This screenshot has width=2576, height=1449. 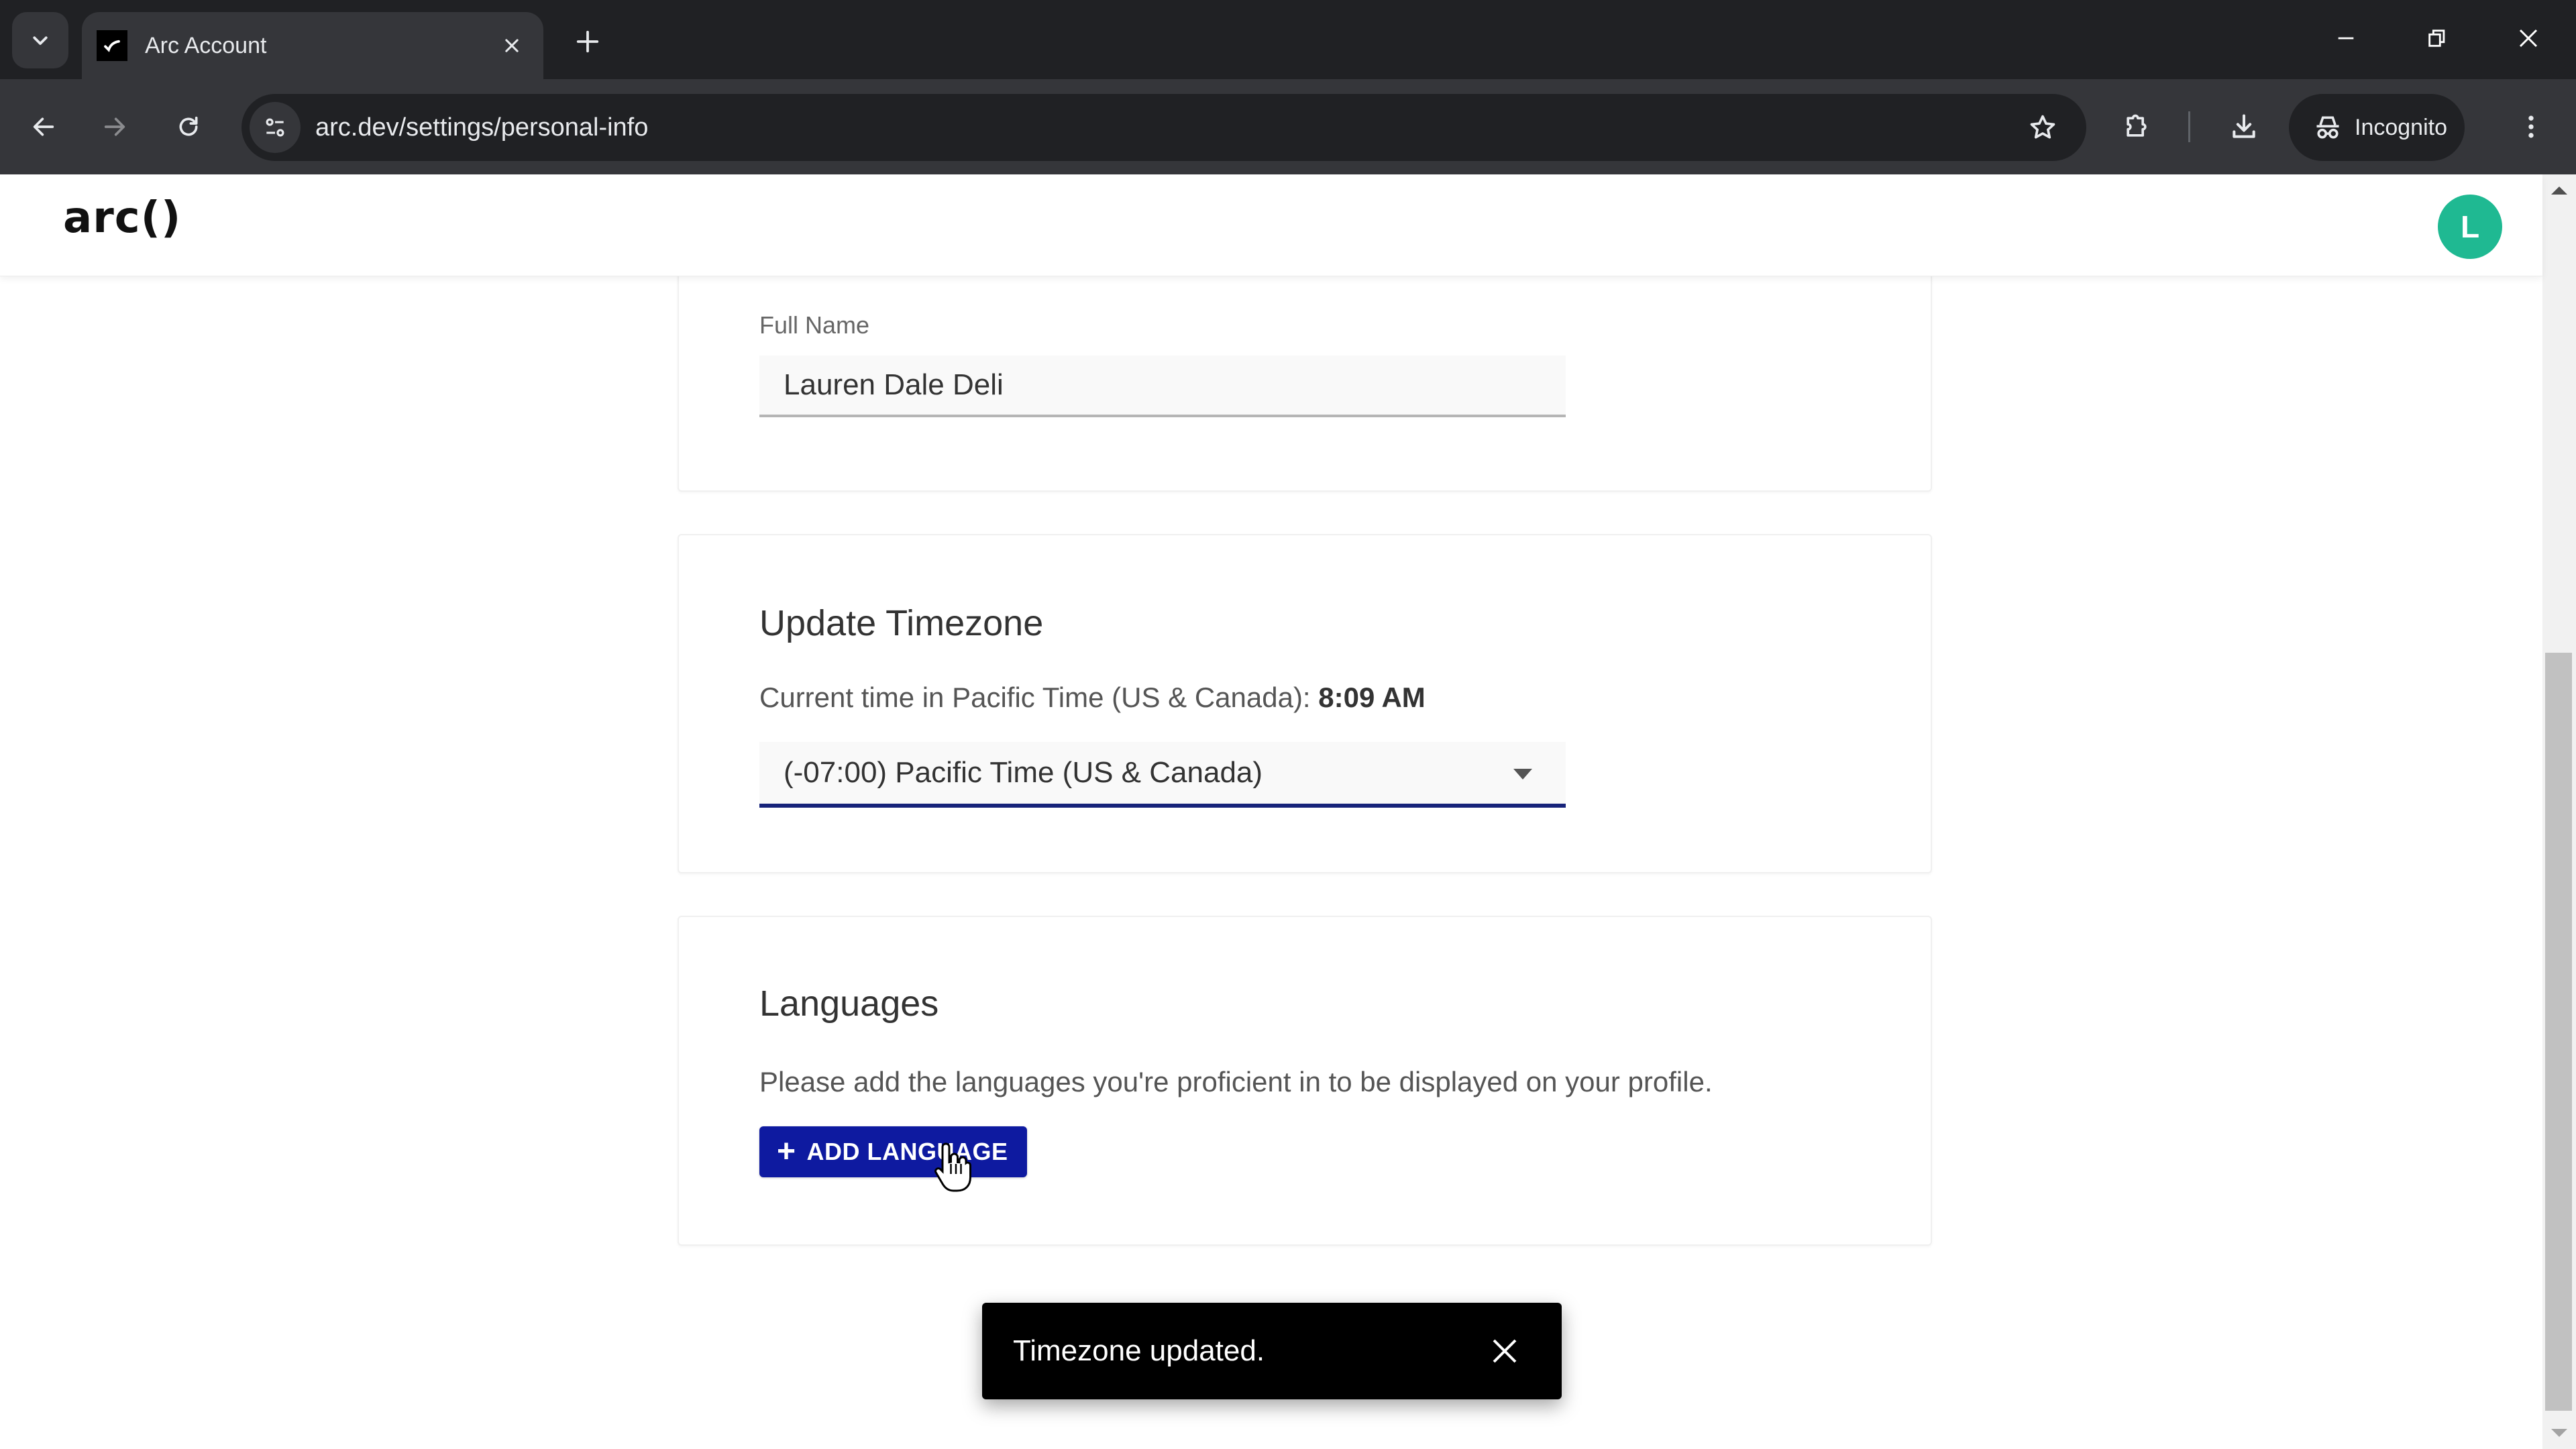 I want to click on extensions-button, so click(x=2136, y=126).